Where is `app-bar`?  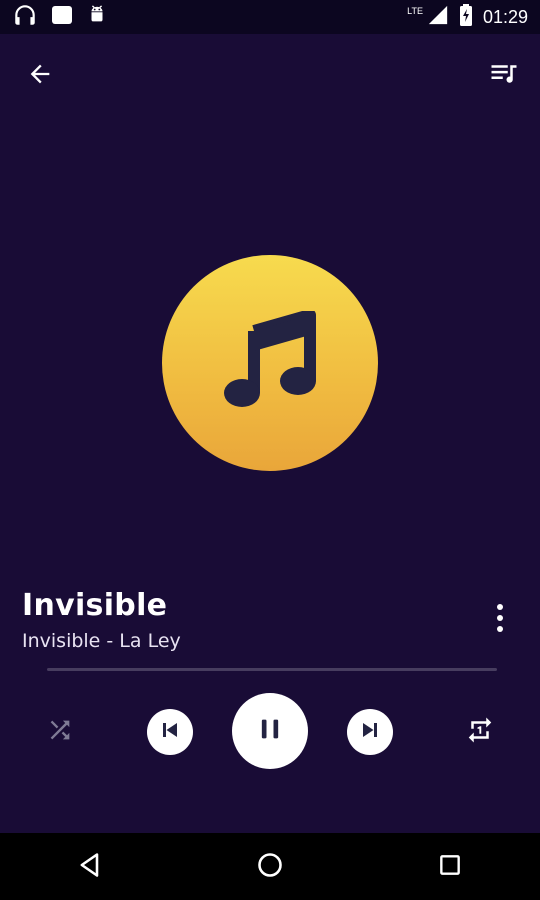
app-bar is located at coordinates (270, 74).